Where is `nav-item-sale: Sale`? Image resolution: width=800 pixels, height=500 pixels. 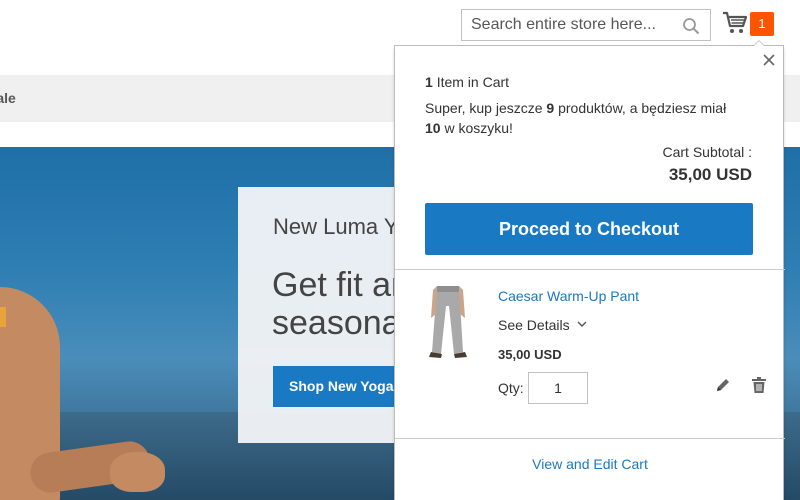 nav-item-sale: Sale is located at coordinates (8, 98).